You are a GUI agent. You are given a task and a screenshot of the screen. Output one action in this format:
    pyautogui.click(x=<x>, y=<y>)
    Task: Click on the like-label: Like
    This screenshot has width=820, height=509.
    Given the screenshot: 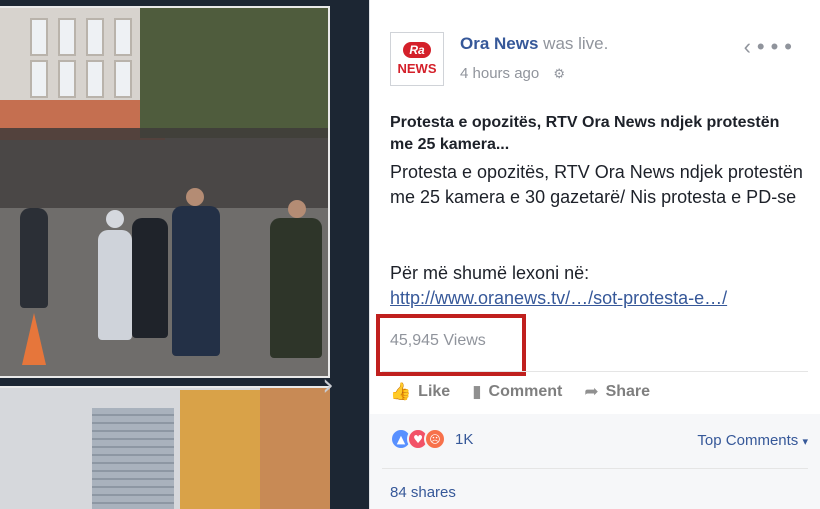 What is the action you would take?
    pyautogui.click(x=434, y=391)
    